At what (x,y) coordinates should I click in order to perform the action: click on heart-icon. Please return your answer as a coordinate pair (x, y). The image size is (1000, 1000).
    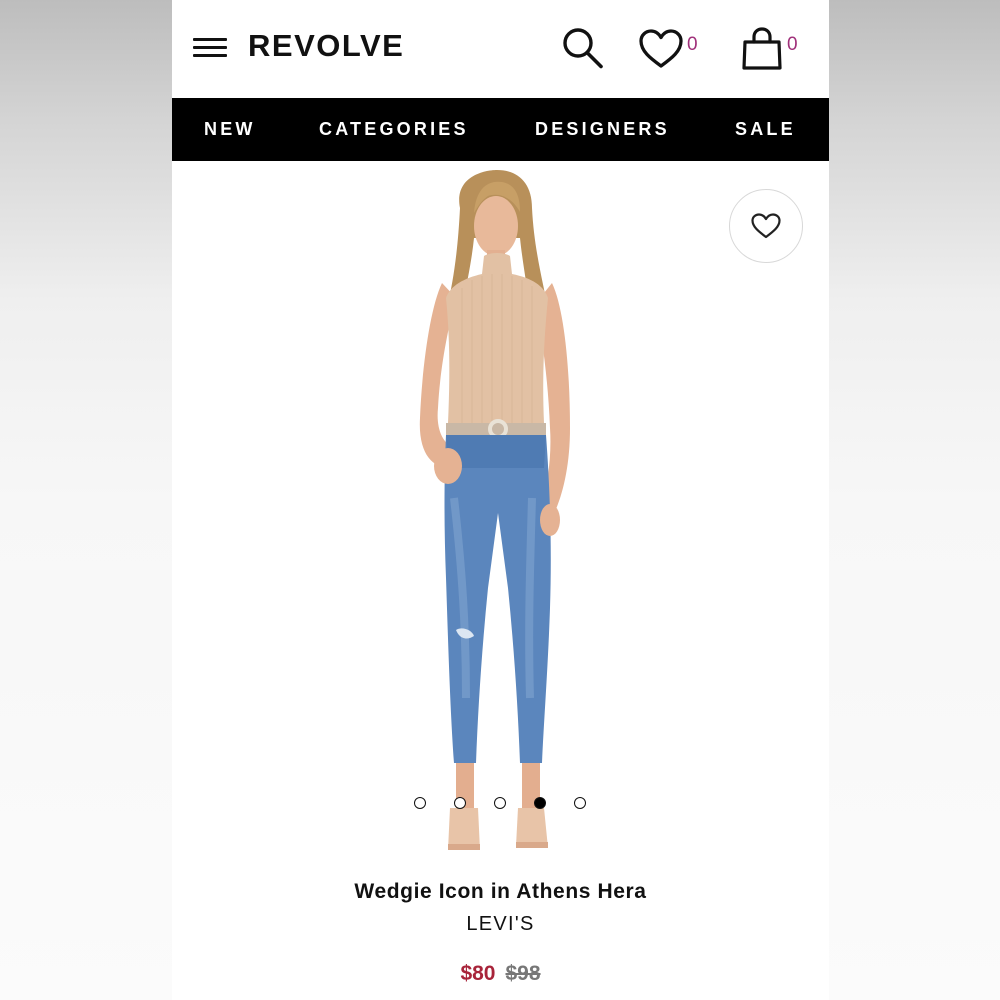
    Looking at the image, I should click on (661, 49).